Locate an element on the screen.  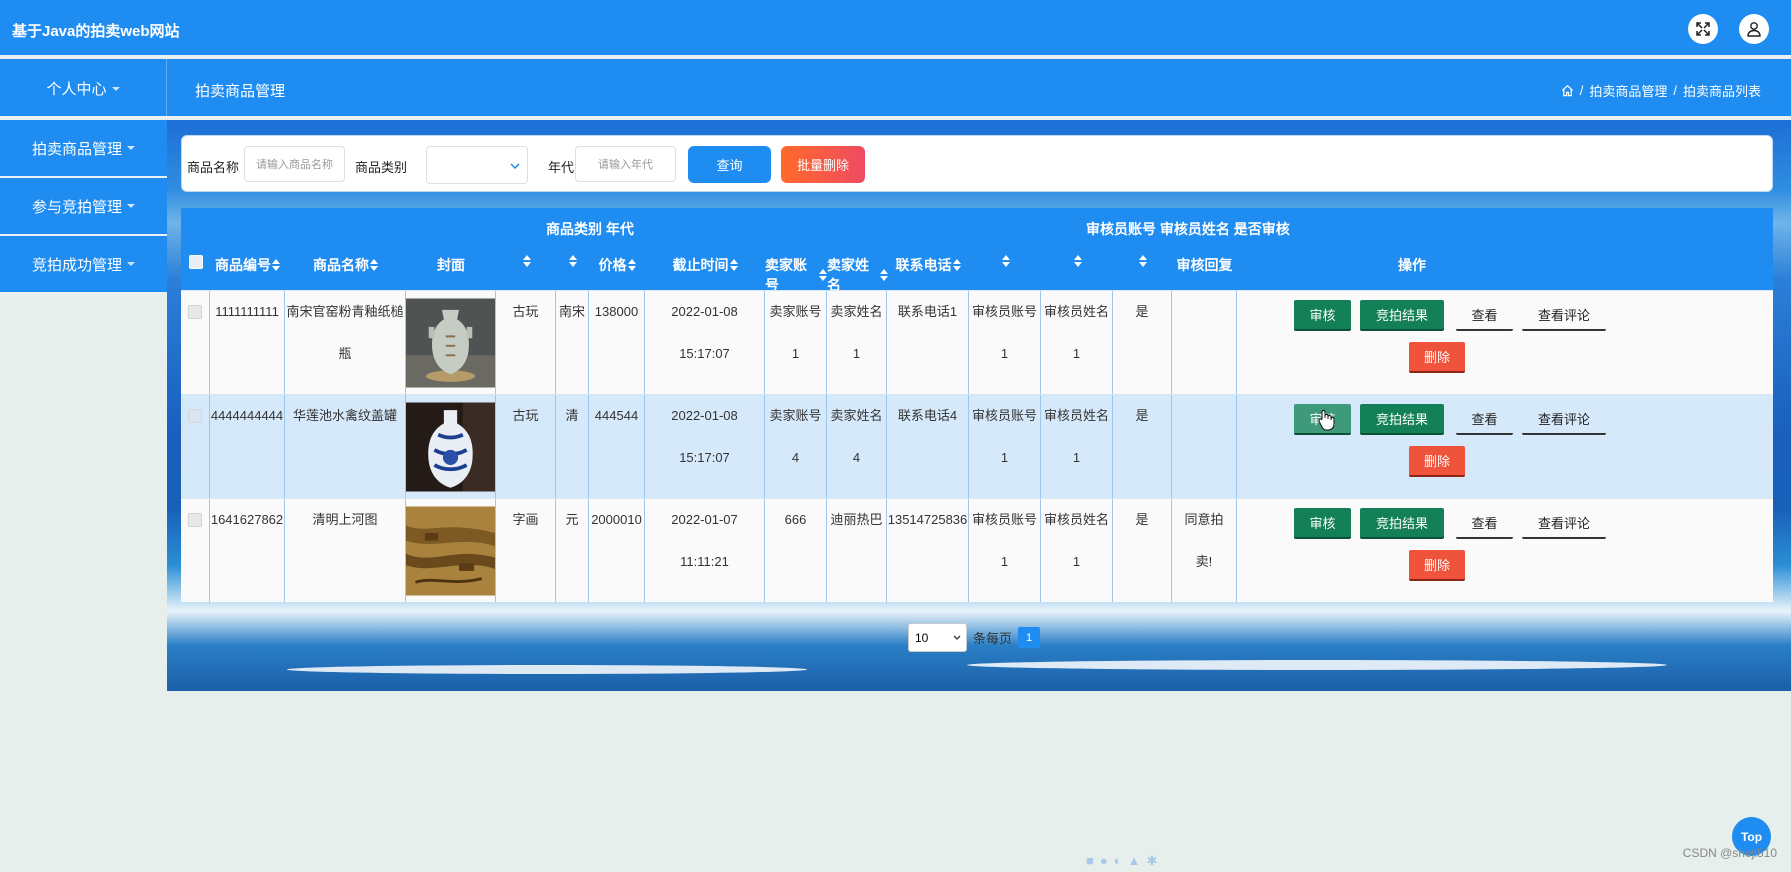
col-year is located at coordinates (572, 261).